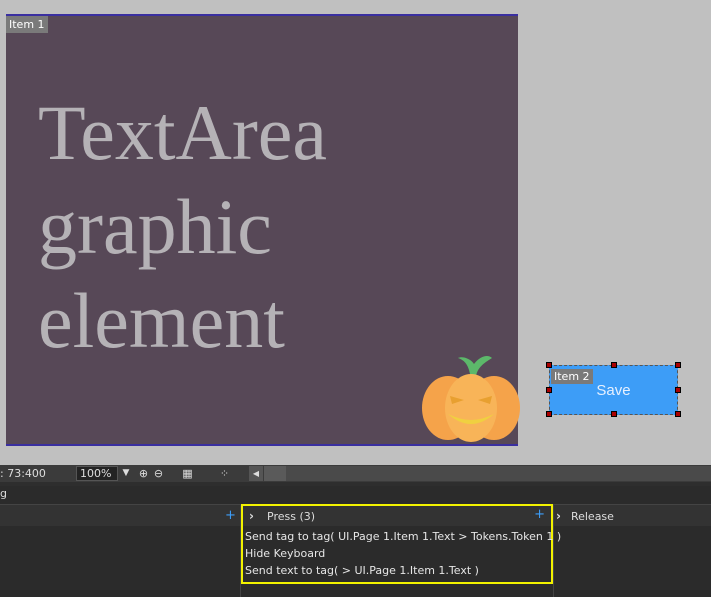  I want to click on snap-icon: ⁘, so click(224, 473).